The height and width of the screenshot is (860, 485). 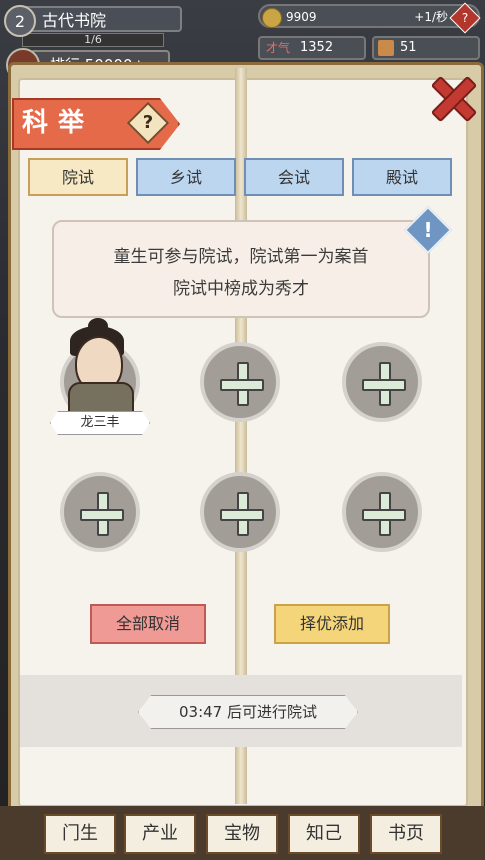 What do you see at coordinates (93, 40) in the screenshot?
I see `academy-progress: 1/6` at bounding box center [93, 40].